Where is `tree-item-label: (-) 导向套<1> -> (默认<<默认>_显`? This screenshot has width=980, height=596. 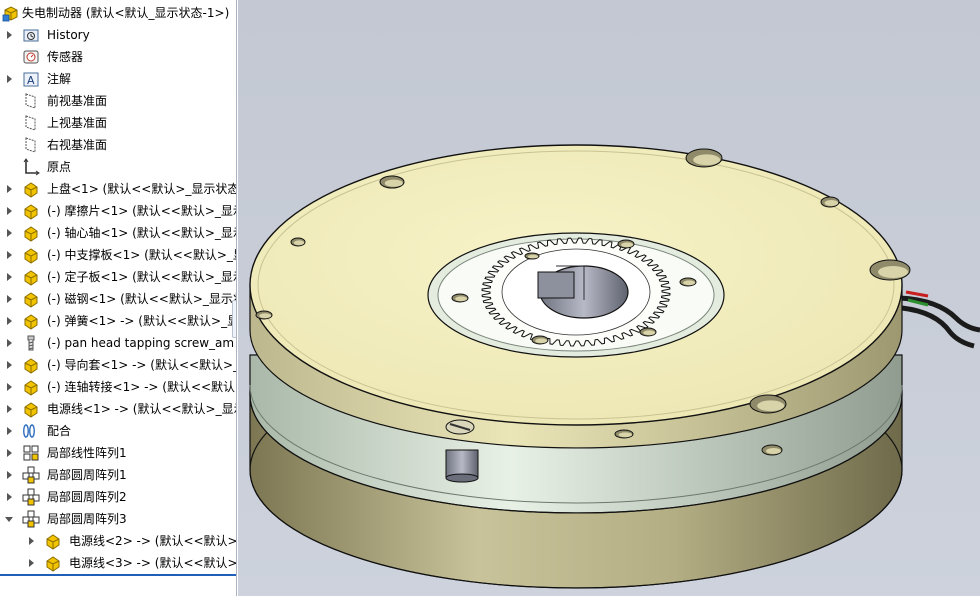
tree-item-label: (-) 导向套<1> -> (默认<<默认>_显 is located at coordinates (142, 365).